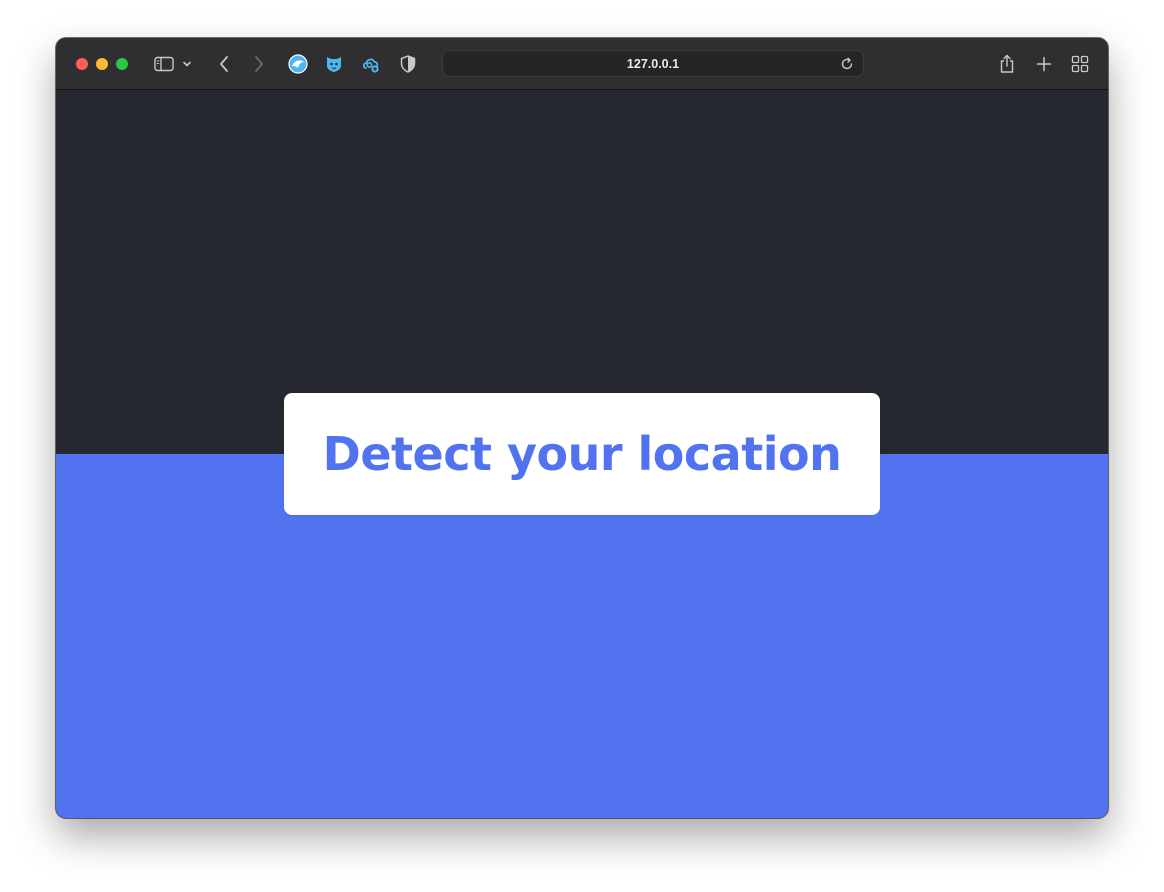 This screenshot has height=892, width=1164. I want to click on back-icon, so click(224, 64).